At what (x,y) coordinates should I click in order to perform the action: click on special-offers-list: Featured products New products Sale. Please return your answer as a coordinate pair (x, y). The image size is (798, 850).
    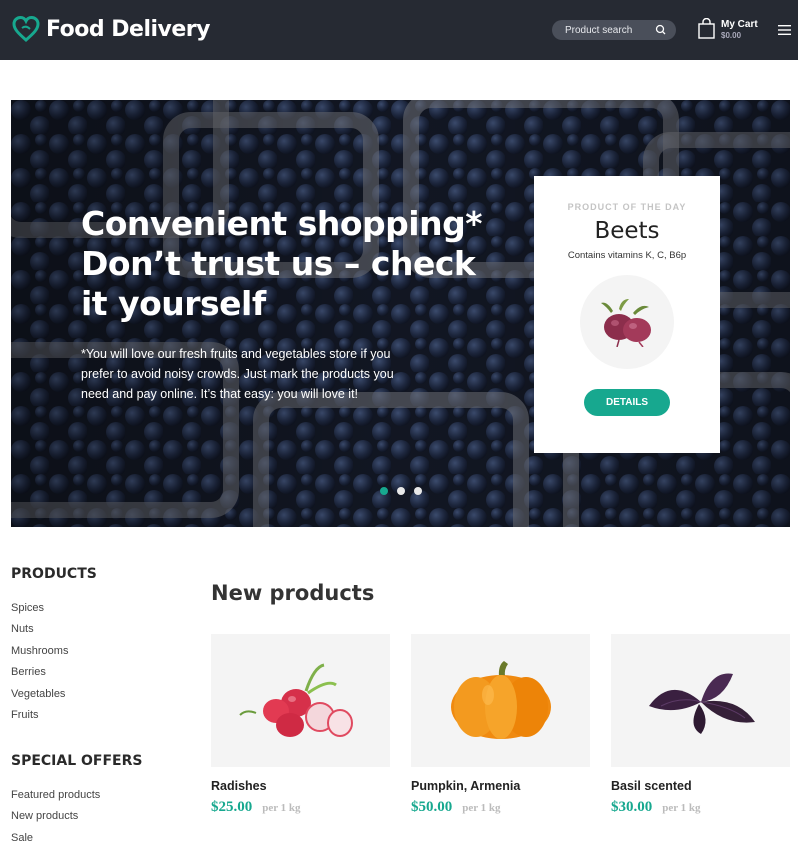
    Looking at the image, I should click on (55, 817).